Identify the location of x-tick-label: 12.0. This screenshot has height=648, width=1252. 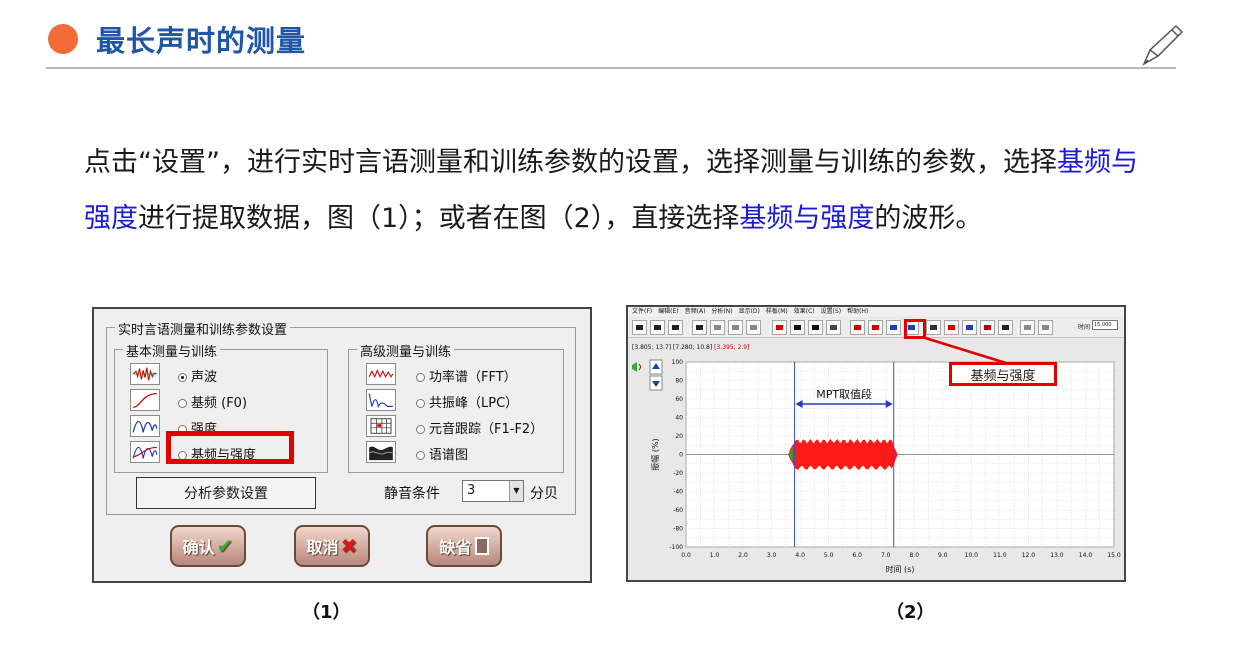
(1029, 555).